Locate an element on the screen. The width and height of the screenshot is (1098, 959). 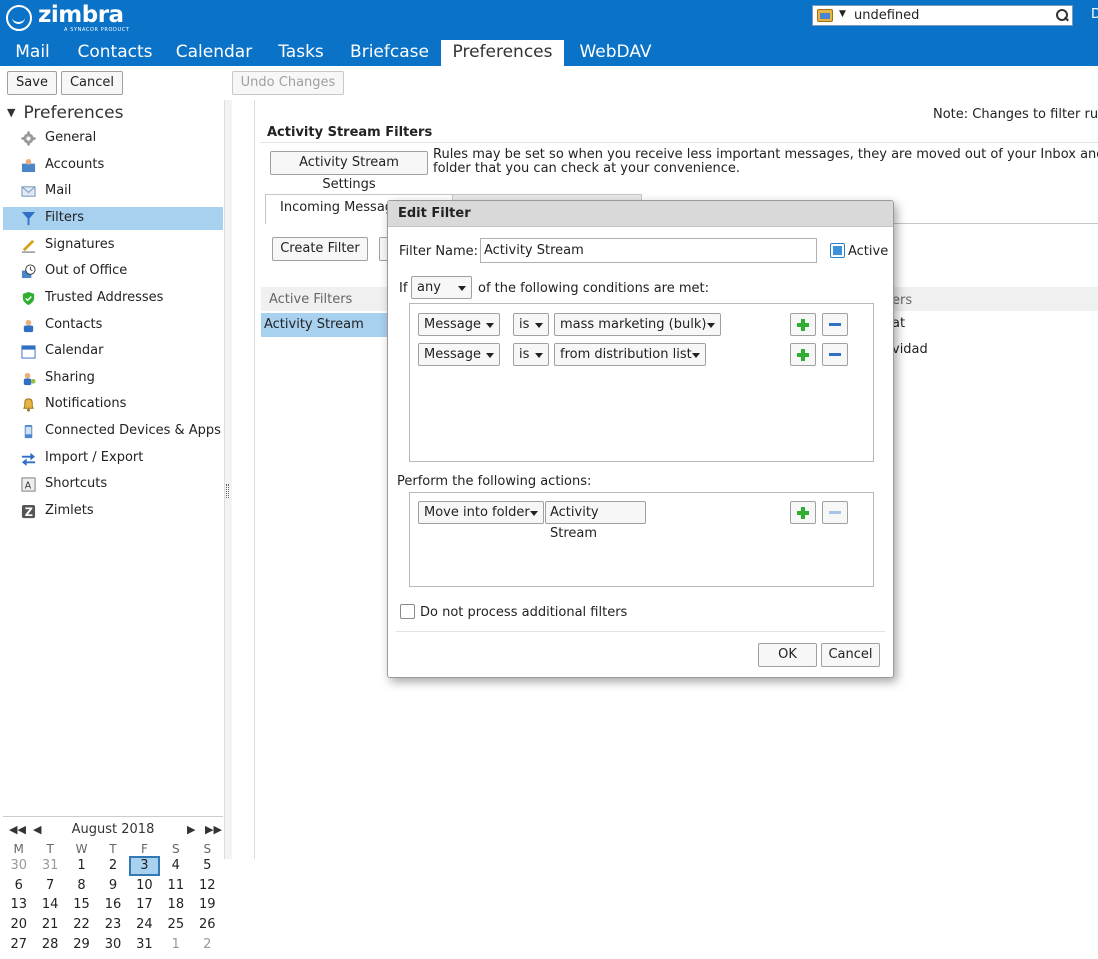
cancel-button: Cancel is located at coordinates (92, 83).